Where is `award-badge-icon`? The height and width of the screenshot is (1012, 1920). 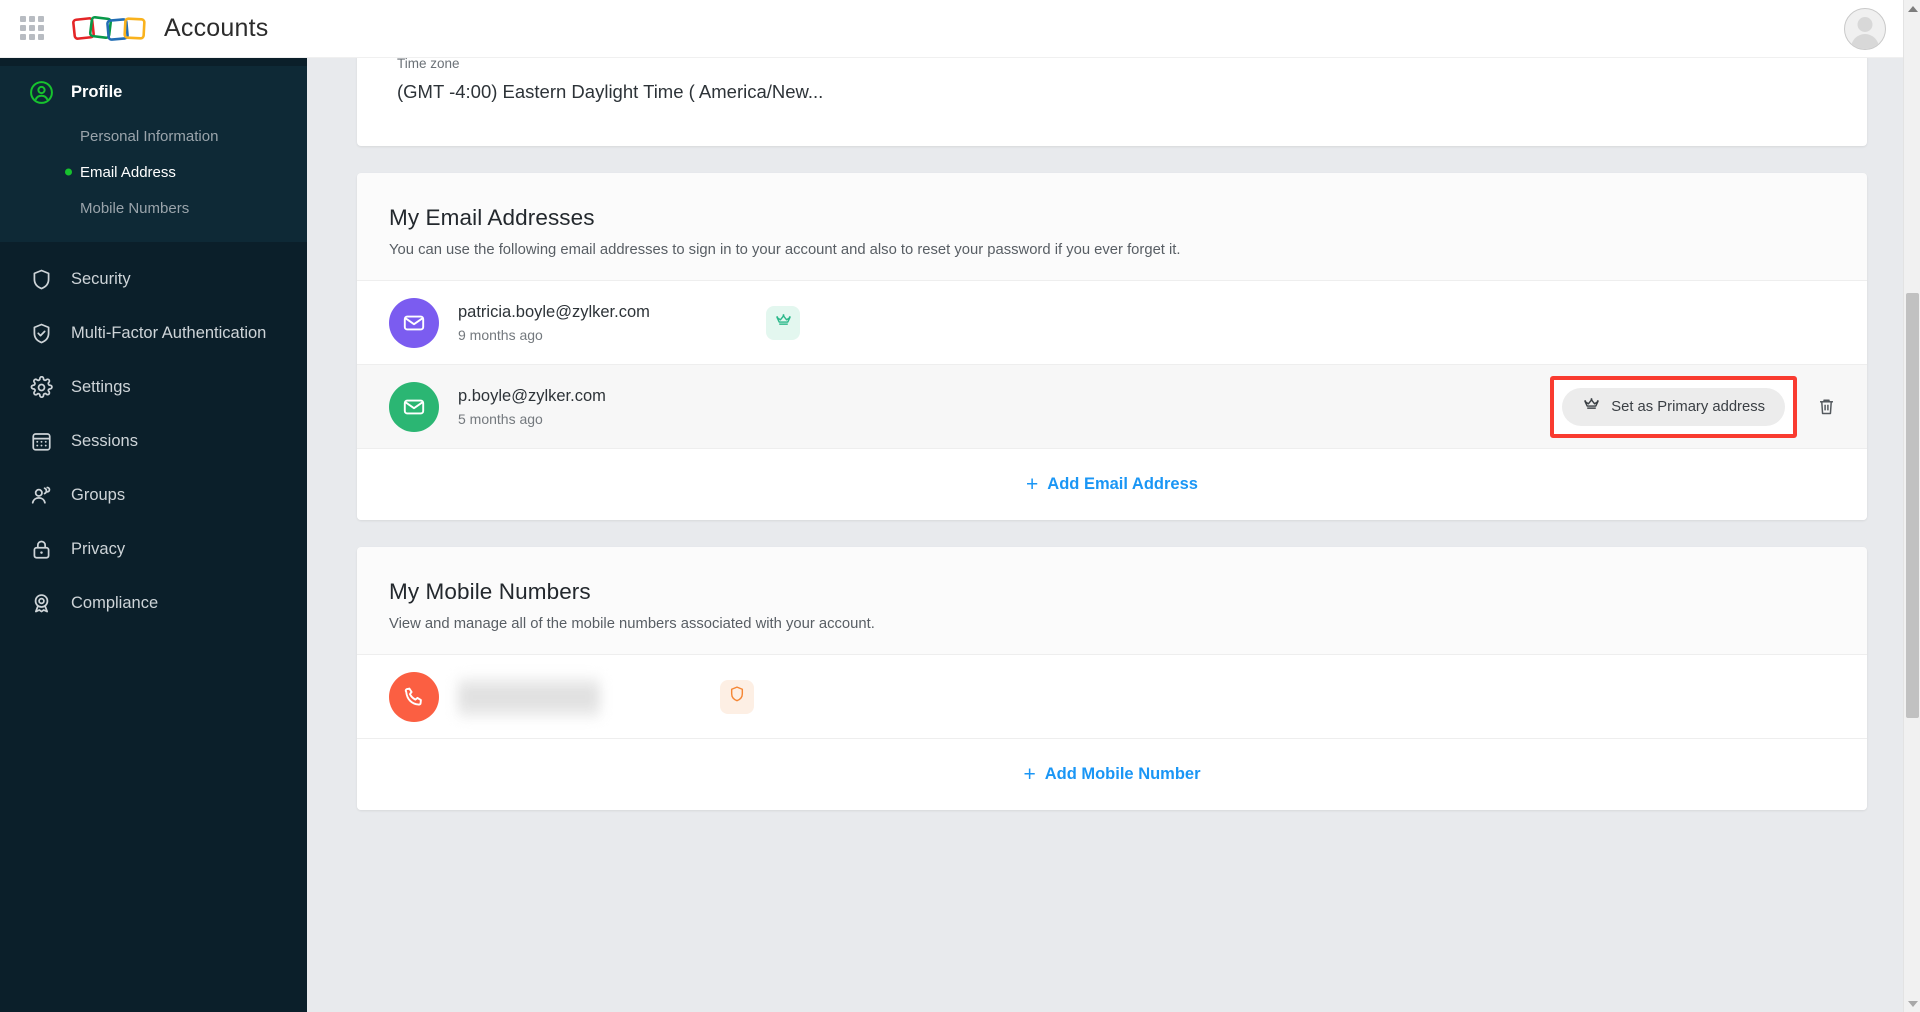
award-badge-icon is located at coordinates (41, 603).